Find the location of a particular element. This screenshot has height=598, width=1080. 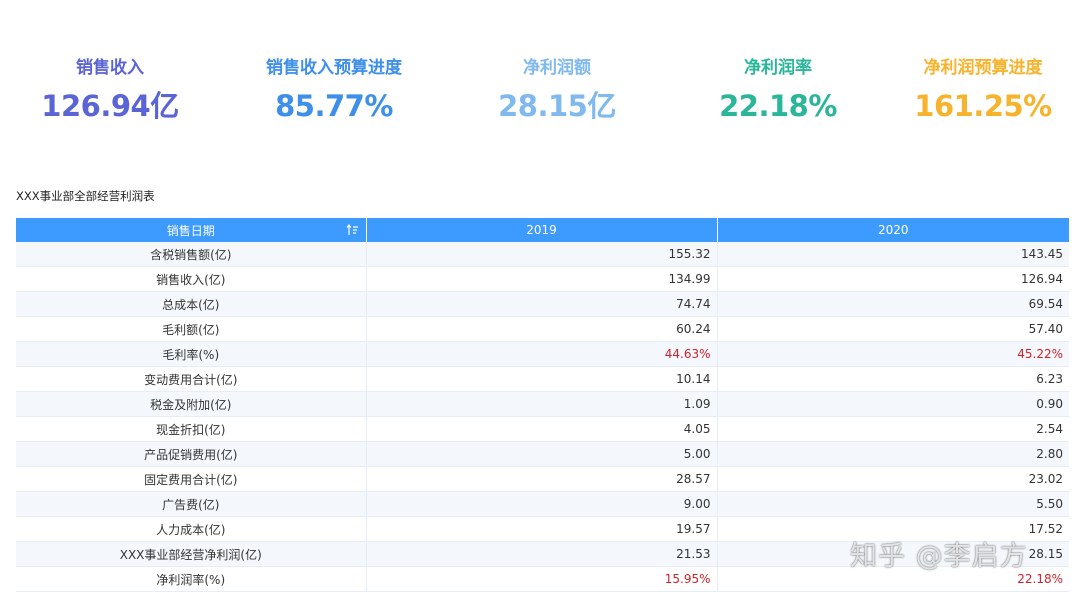

kpi-value: 161.25% is located at coordinates (983, 106).